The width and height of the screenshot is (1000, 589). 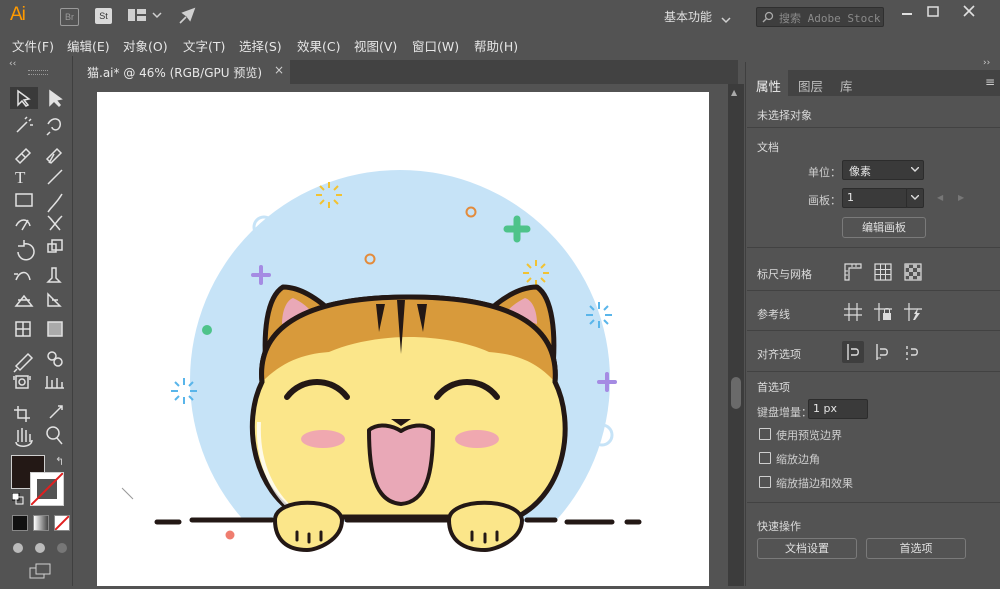 I want to click on menu-type: 文字(T), so click(x=204, y=45).